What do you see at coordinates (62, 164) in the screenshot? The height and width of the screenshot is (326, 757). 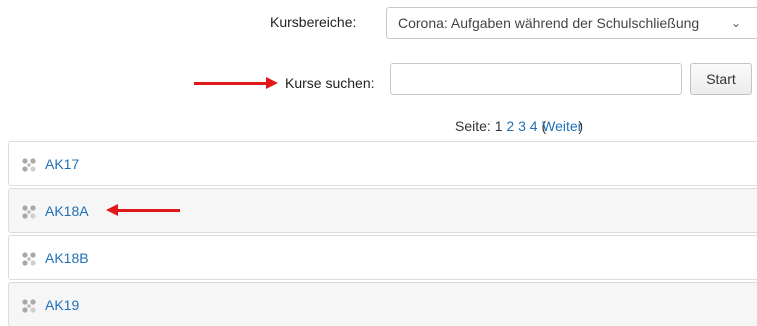 I see `course-link: AK17` at bounding box center [62, 164].